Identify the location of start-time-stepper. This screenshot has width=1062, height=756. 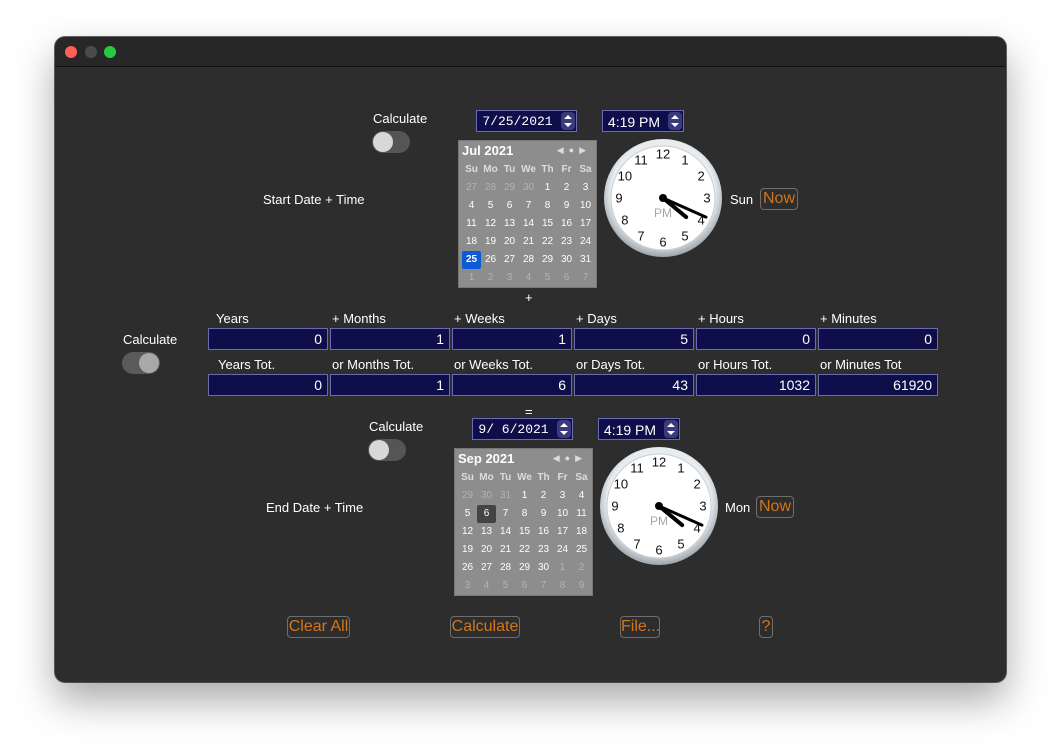
(675, 121).